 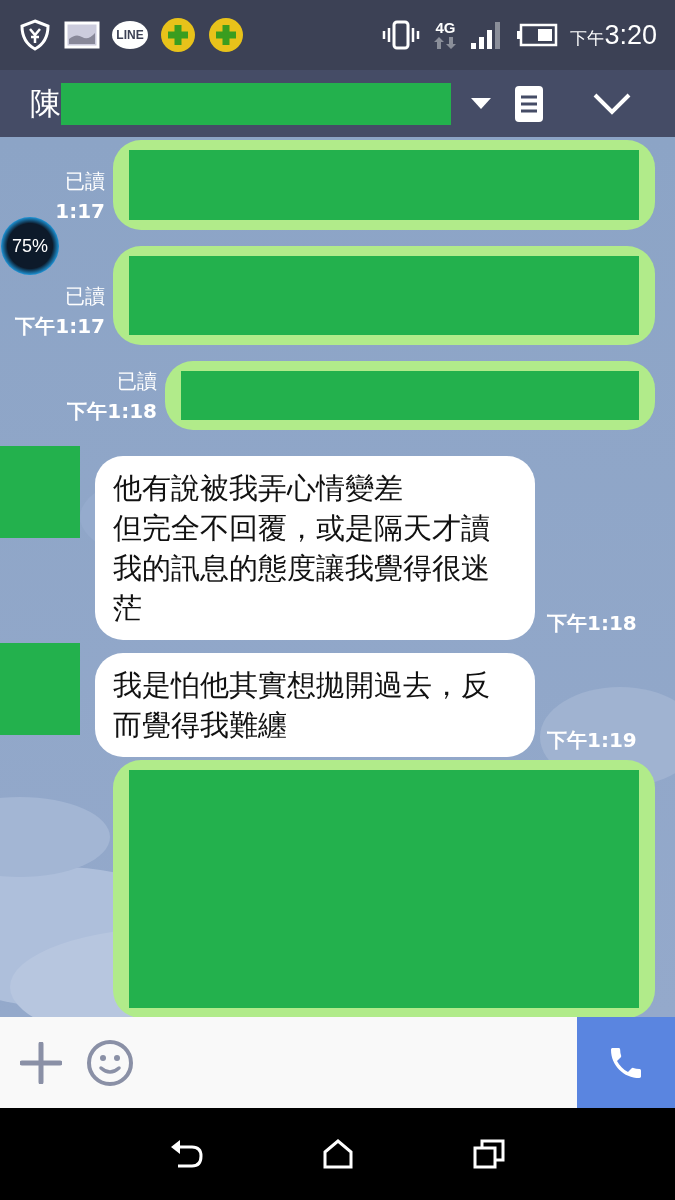 I want to click on recent-apps-icon, so click(x=489, y=1154).